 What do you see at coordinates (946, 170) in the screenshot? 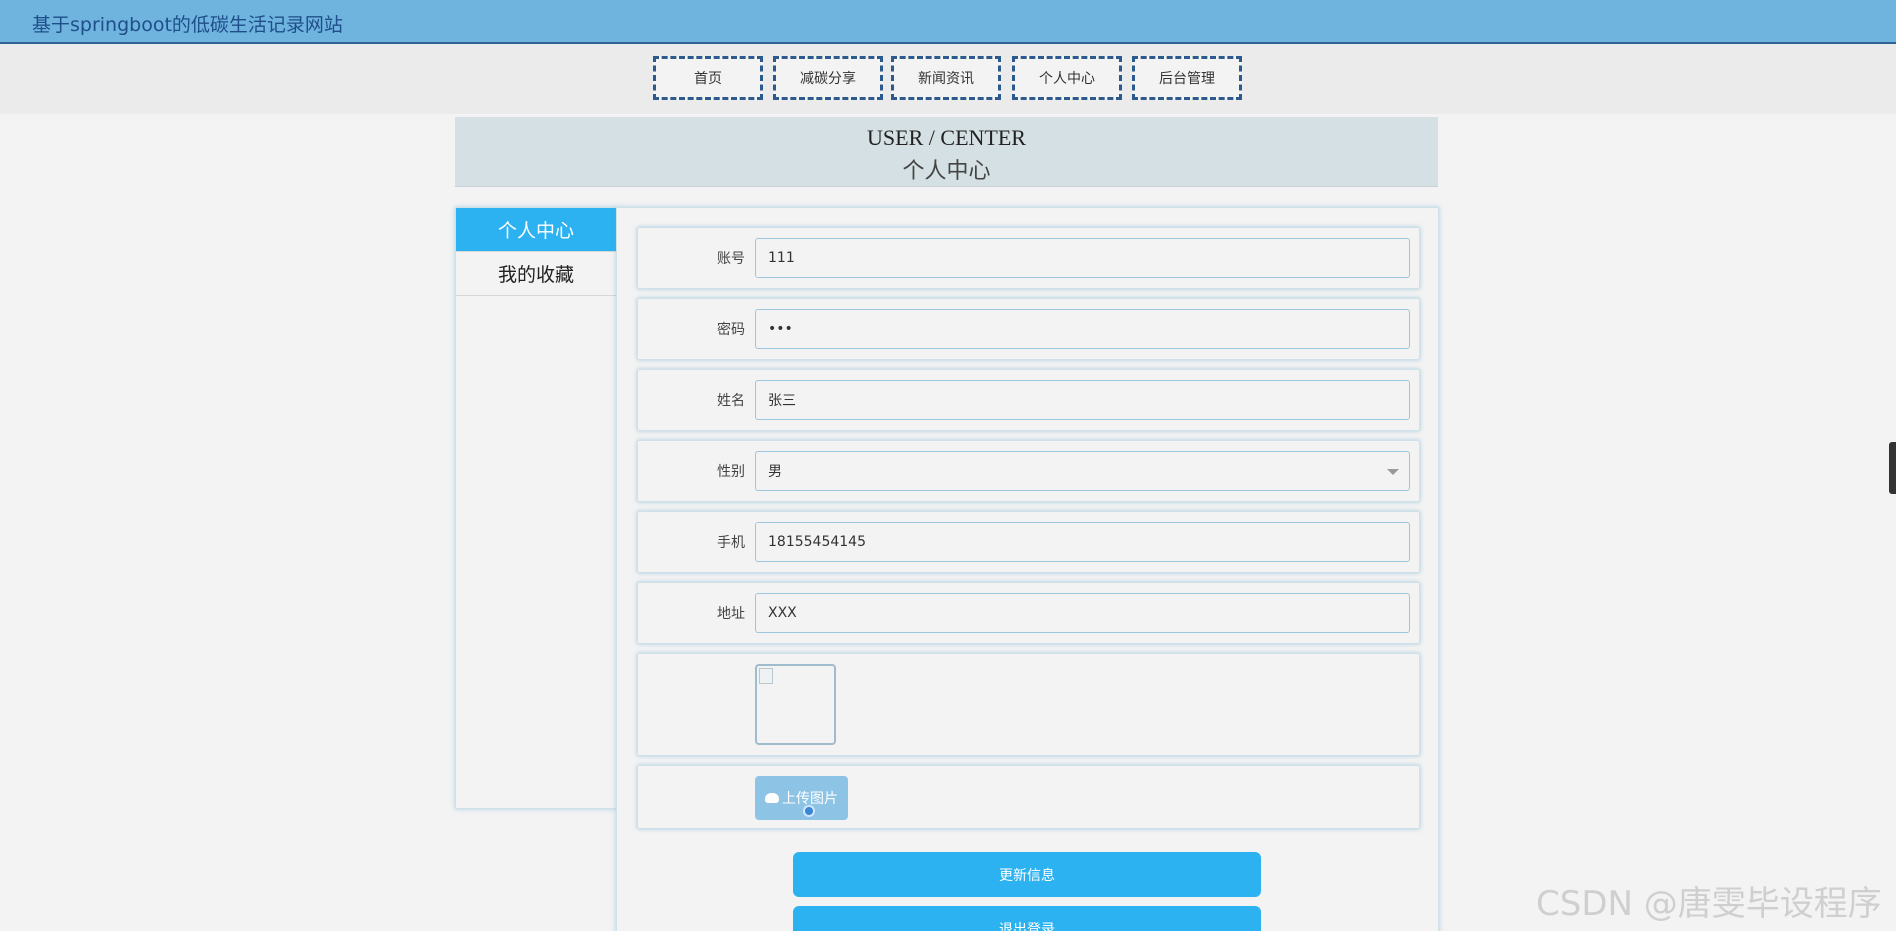
I see `banner-title-cn: 个人中心` at bounding box center [946, 170].